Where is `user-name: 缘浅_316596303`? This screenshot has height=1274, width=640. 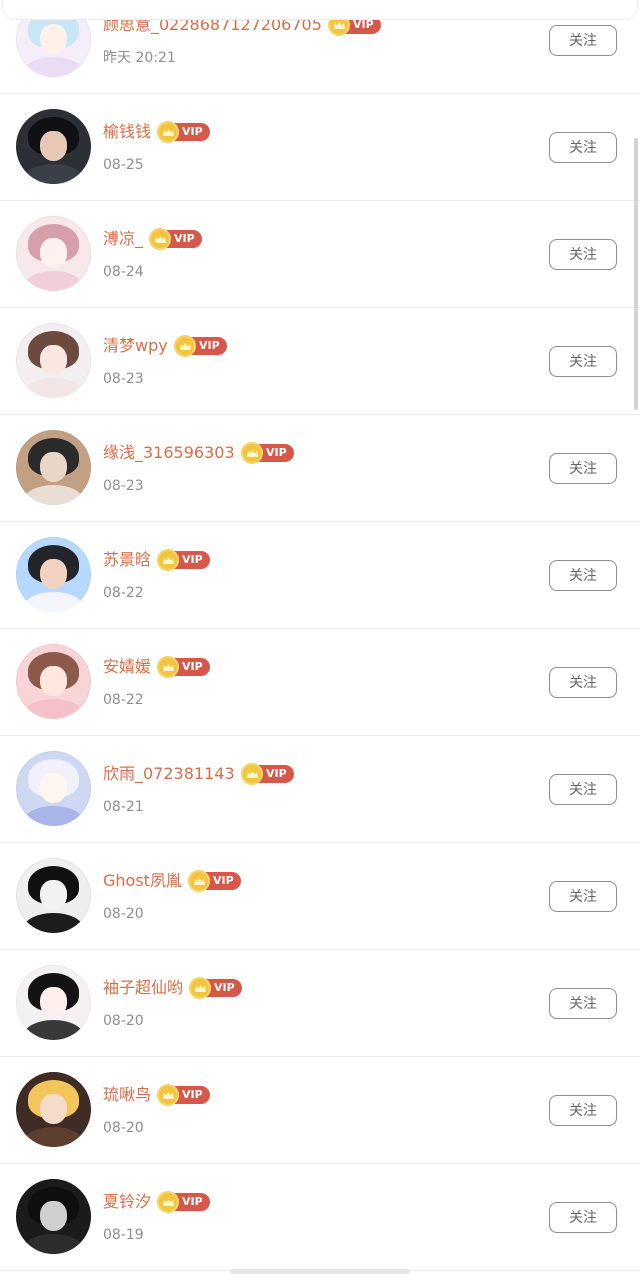
user-name: 缘浅_316596303 is located at coordinates (169, 453).